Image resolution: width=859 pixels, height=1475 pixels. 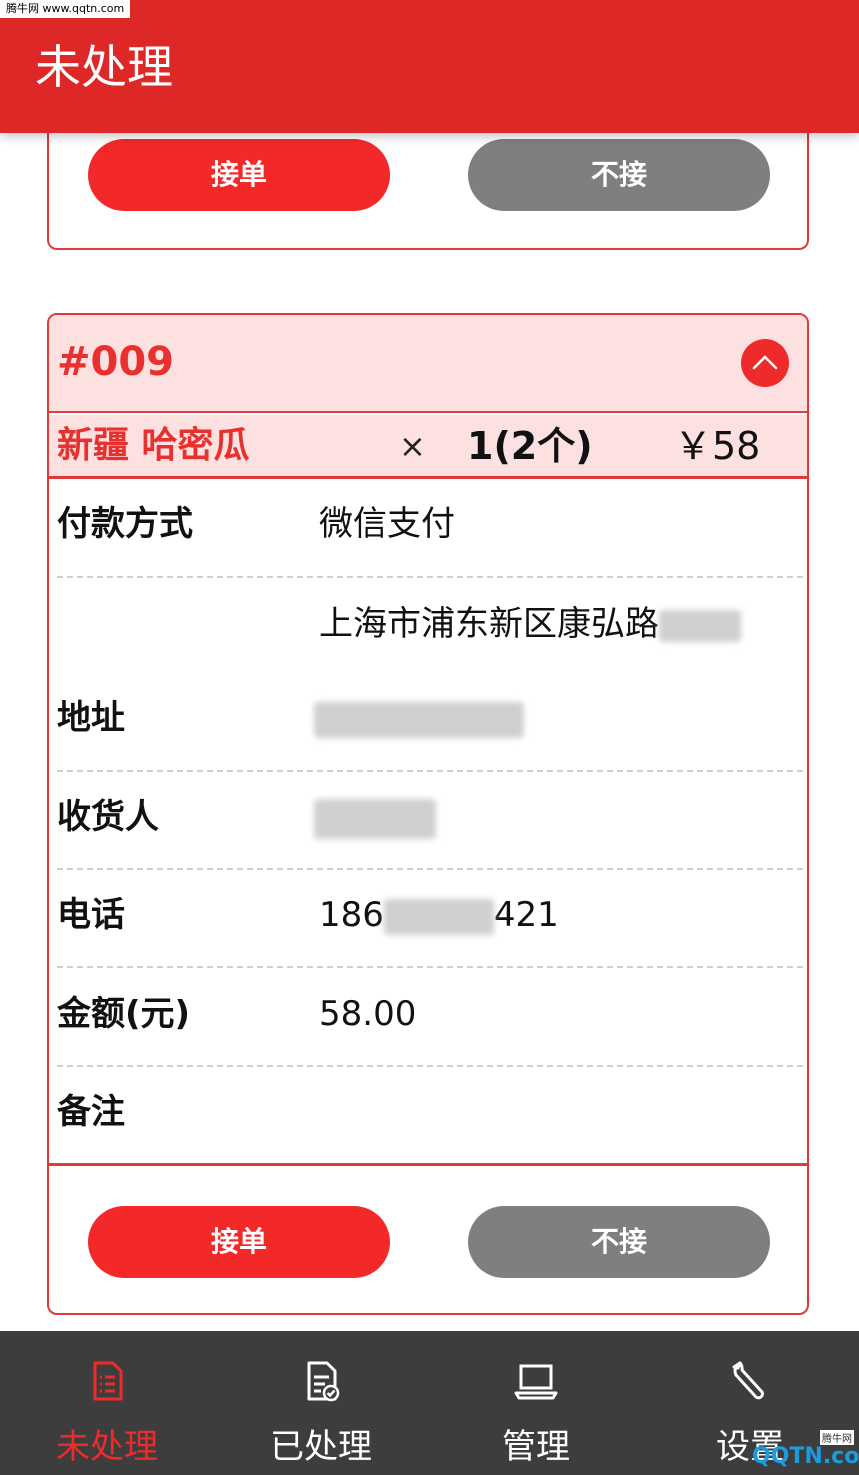 I want to click on phone-prefix: 186, so click(x=351, y=915).